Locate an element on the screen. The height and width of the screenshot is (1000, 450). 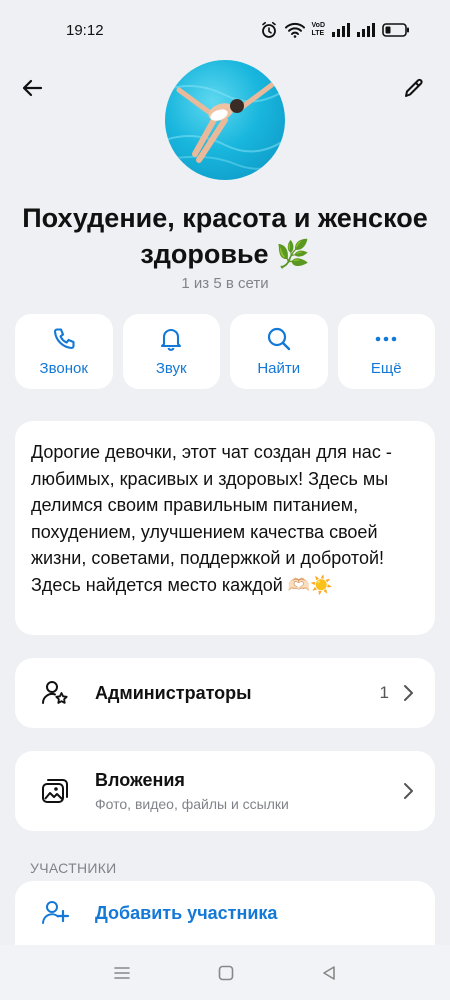
attachments-label: Вложения is located at coordinates (140, 780).